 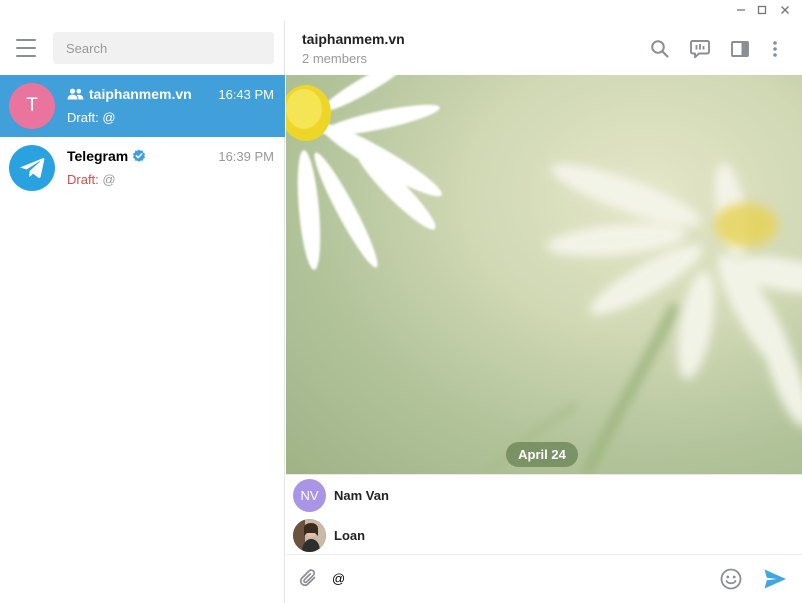 I want to click on mention-item-loan: Loan, so click(x=544, y=535).